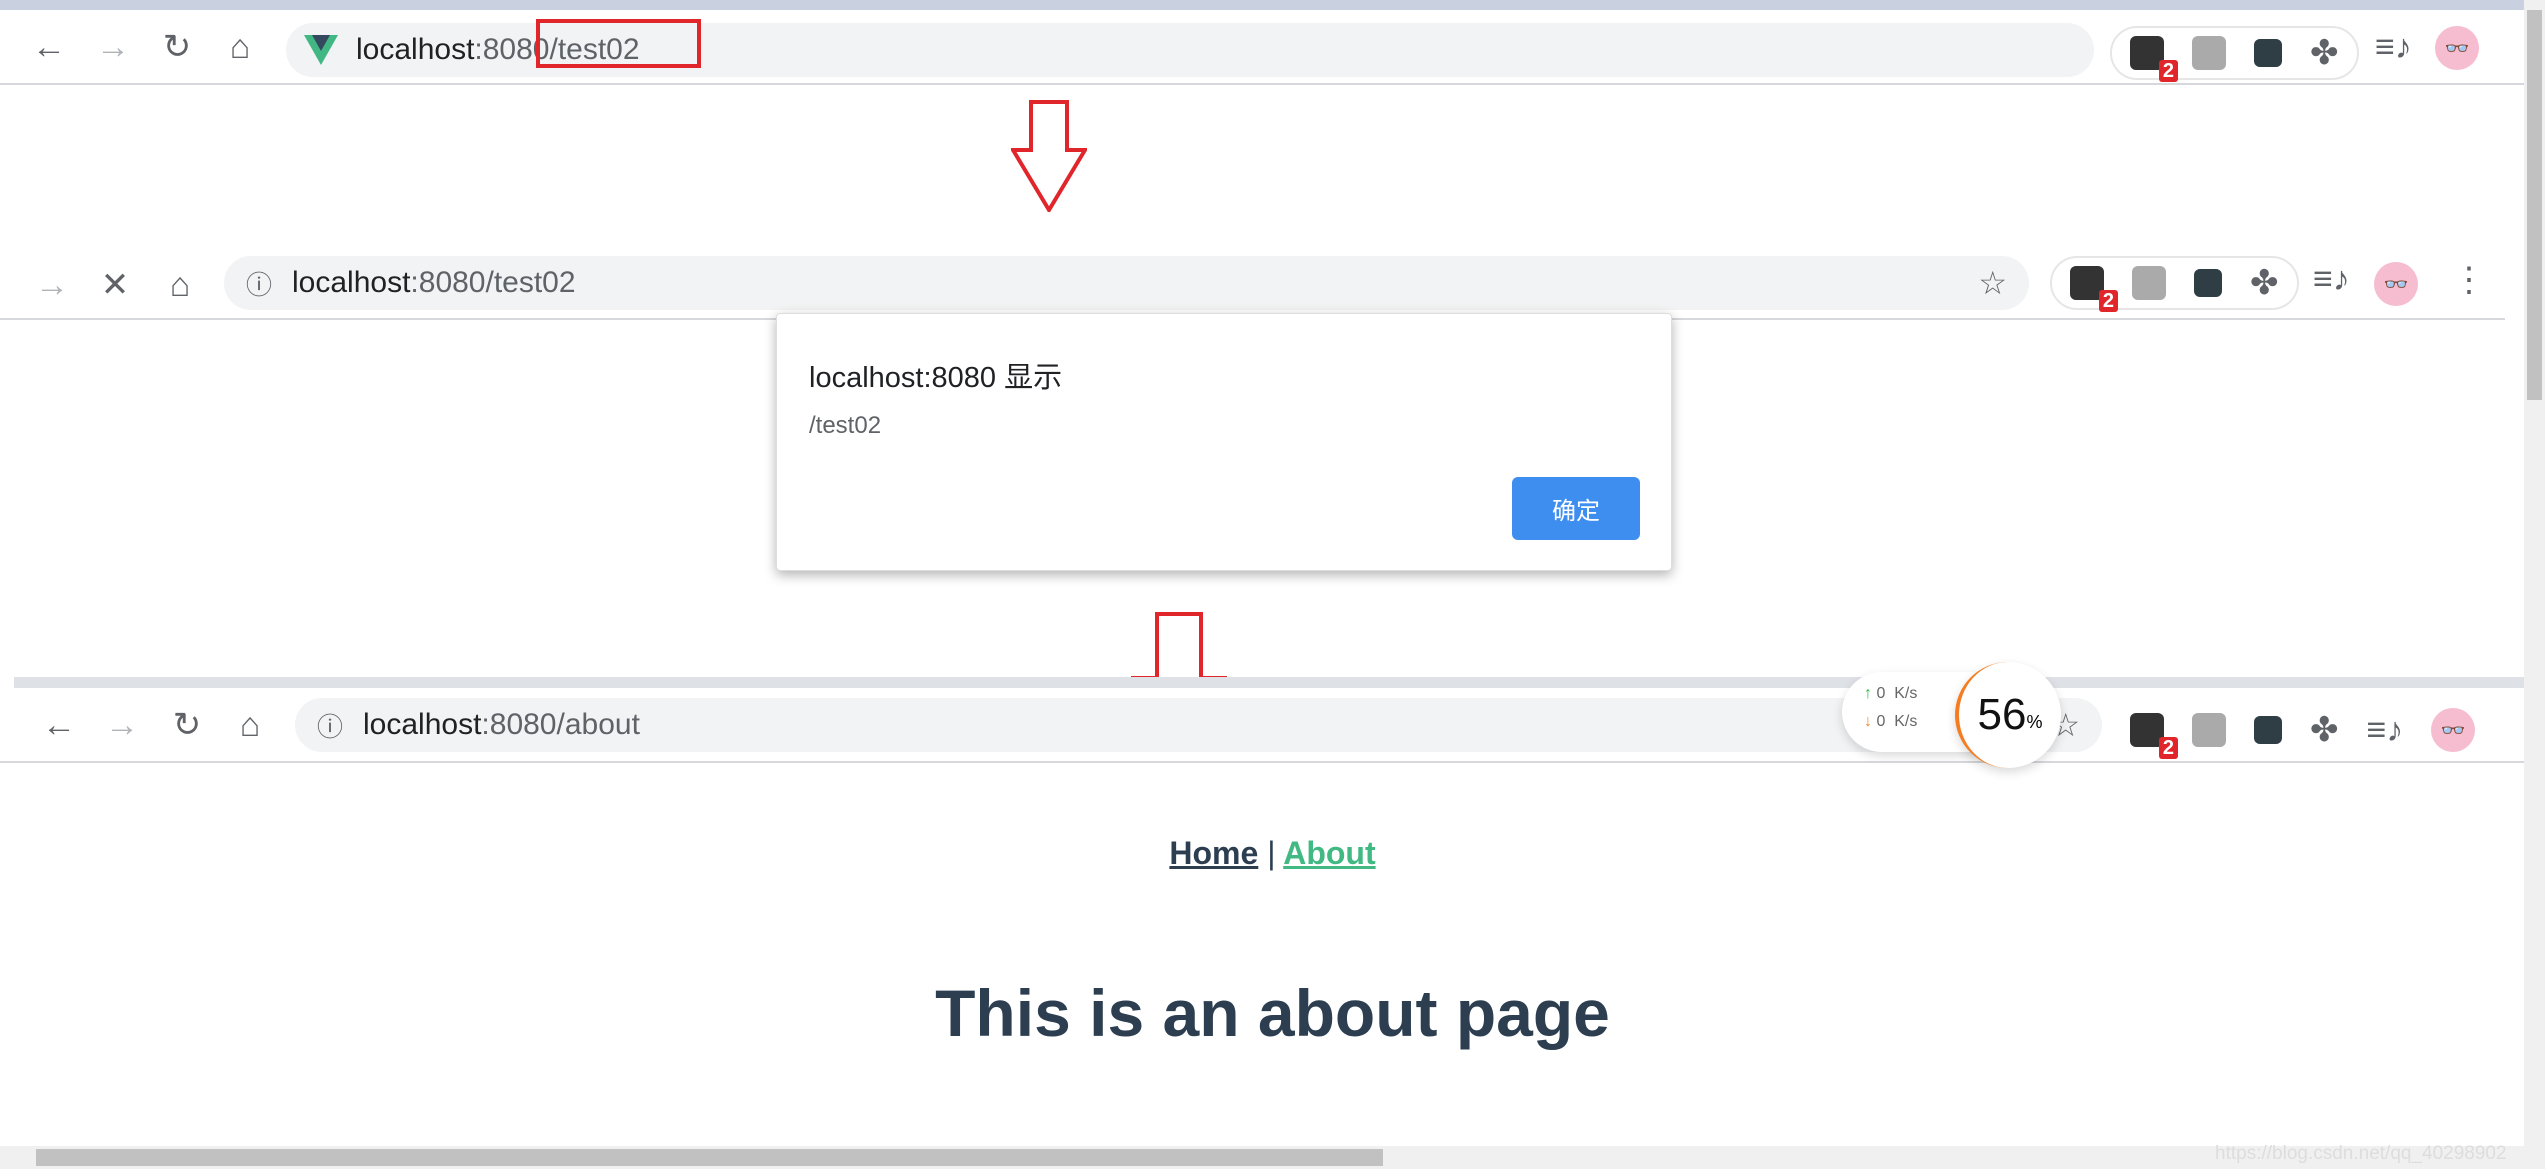 Image resolution: width=2545 pixels, height=1169 pixels. Describe the element at coordinates (1272, 5) in the screenshot. I see `window-top-strip` at that location.